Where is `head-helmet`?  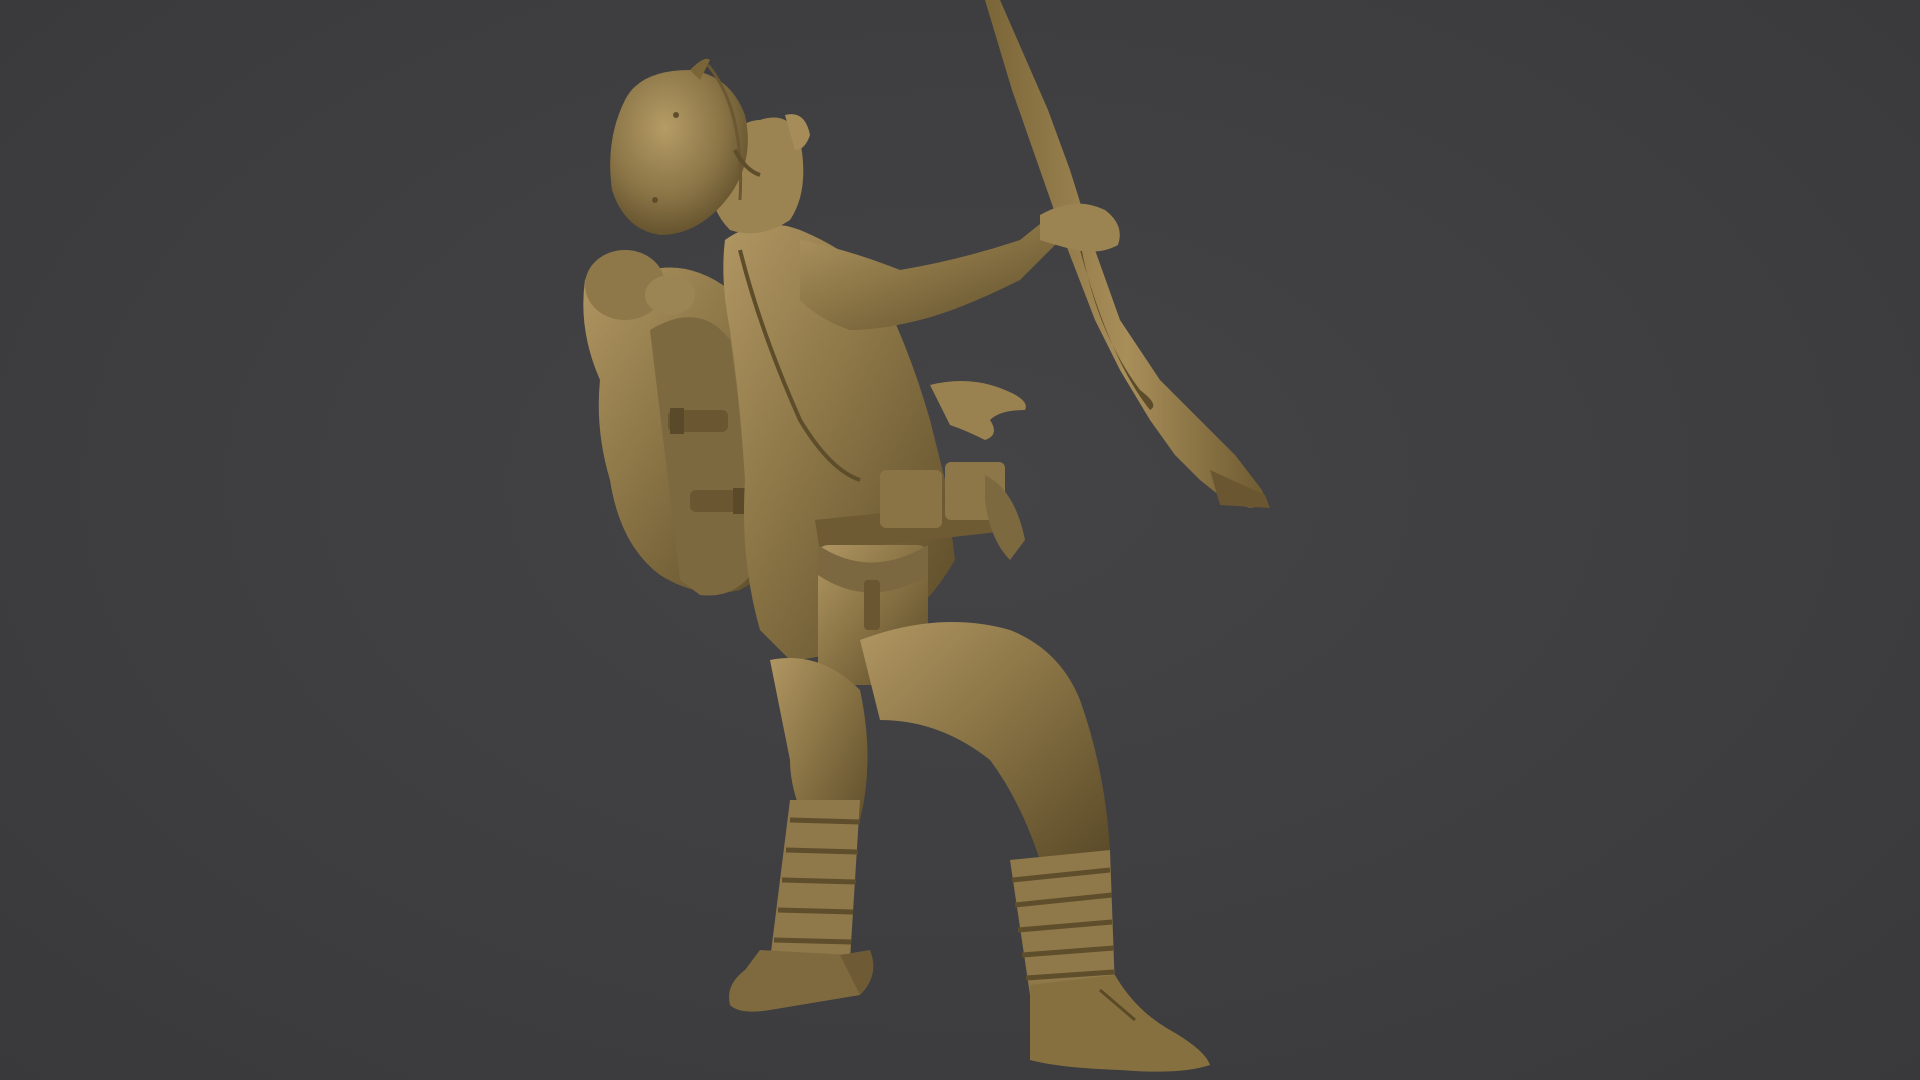
head-helmet is located at coordinates (710, 146).